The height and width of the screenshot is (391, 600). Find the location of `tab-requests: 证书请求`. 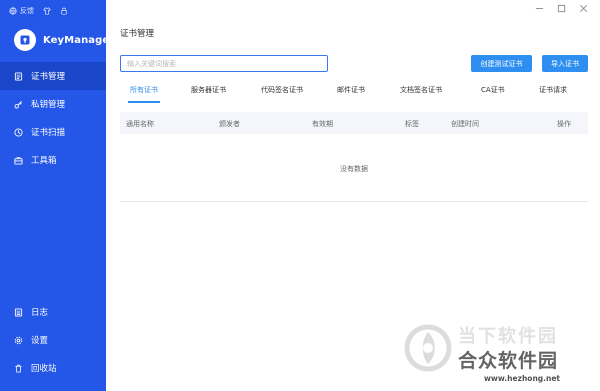

tab-requests: 证书请求 is located at coordinates (553, 90).